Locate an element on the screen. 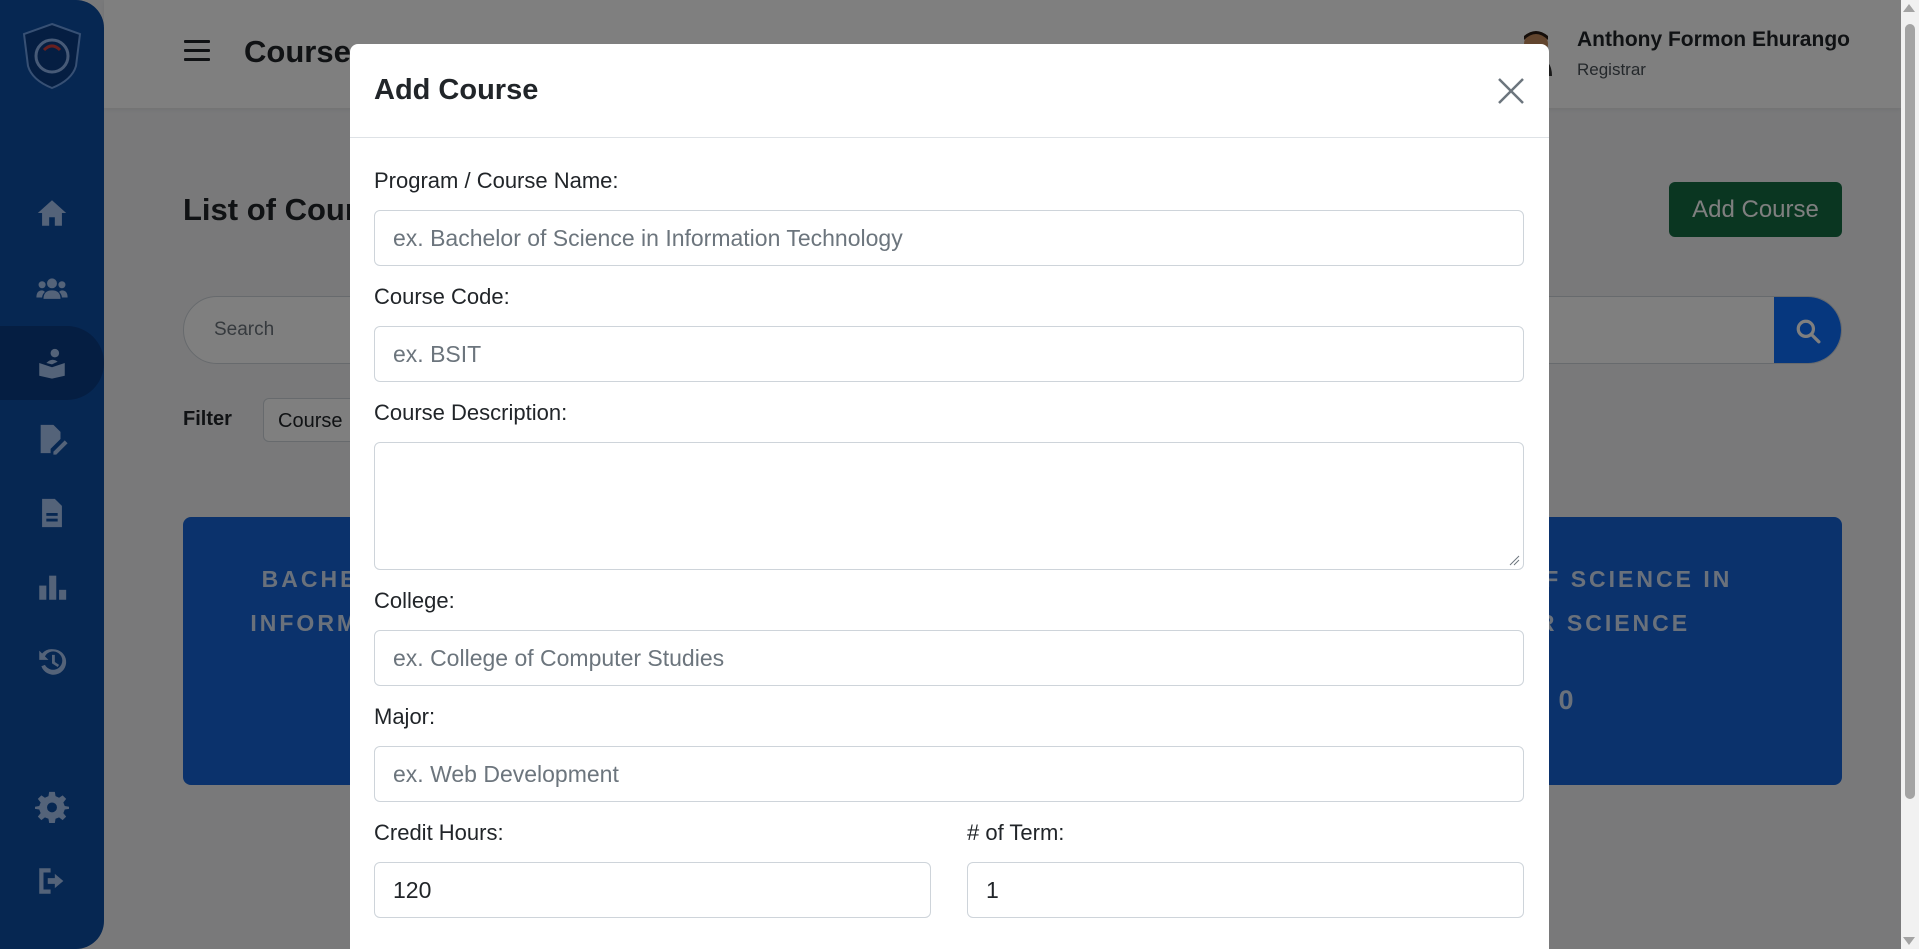  credit-hours-value: 120 is located at coordinates (412, 889).